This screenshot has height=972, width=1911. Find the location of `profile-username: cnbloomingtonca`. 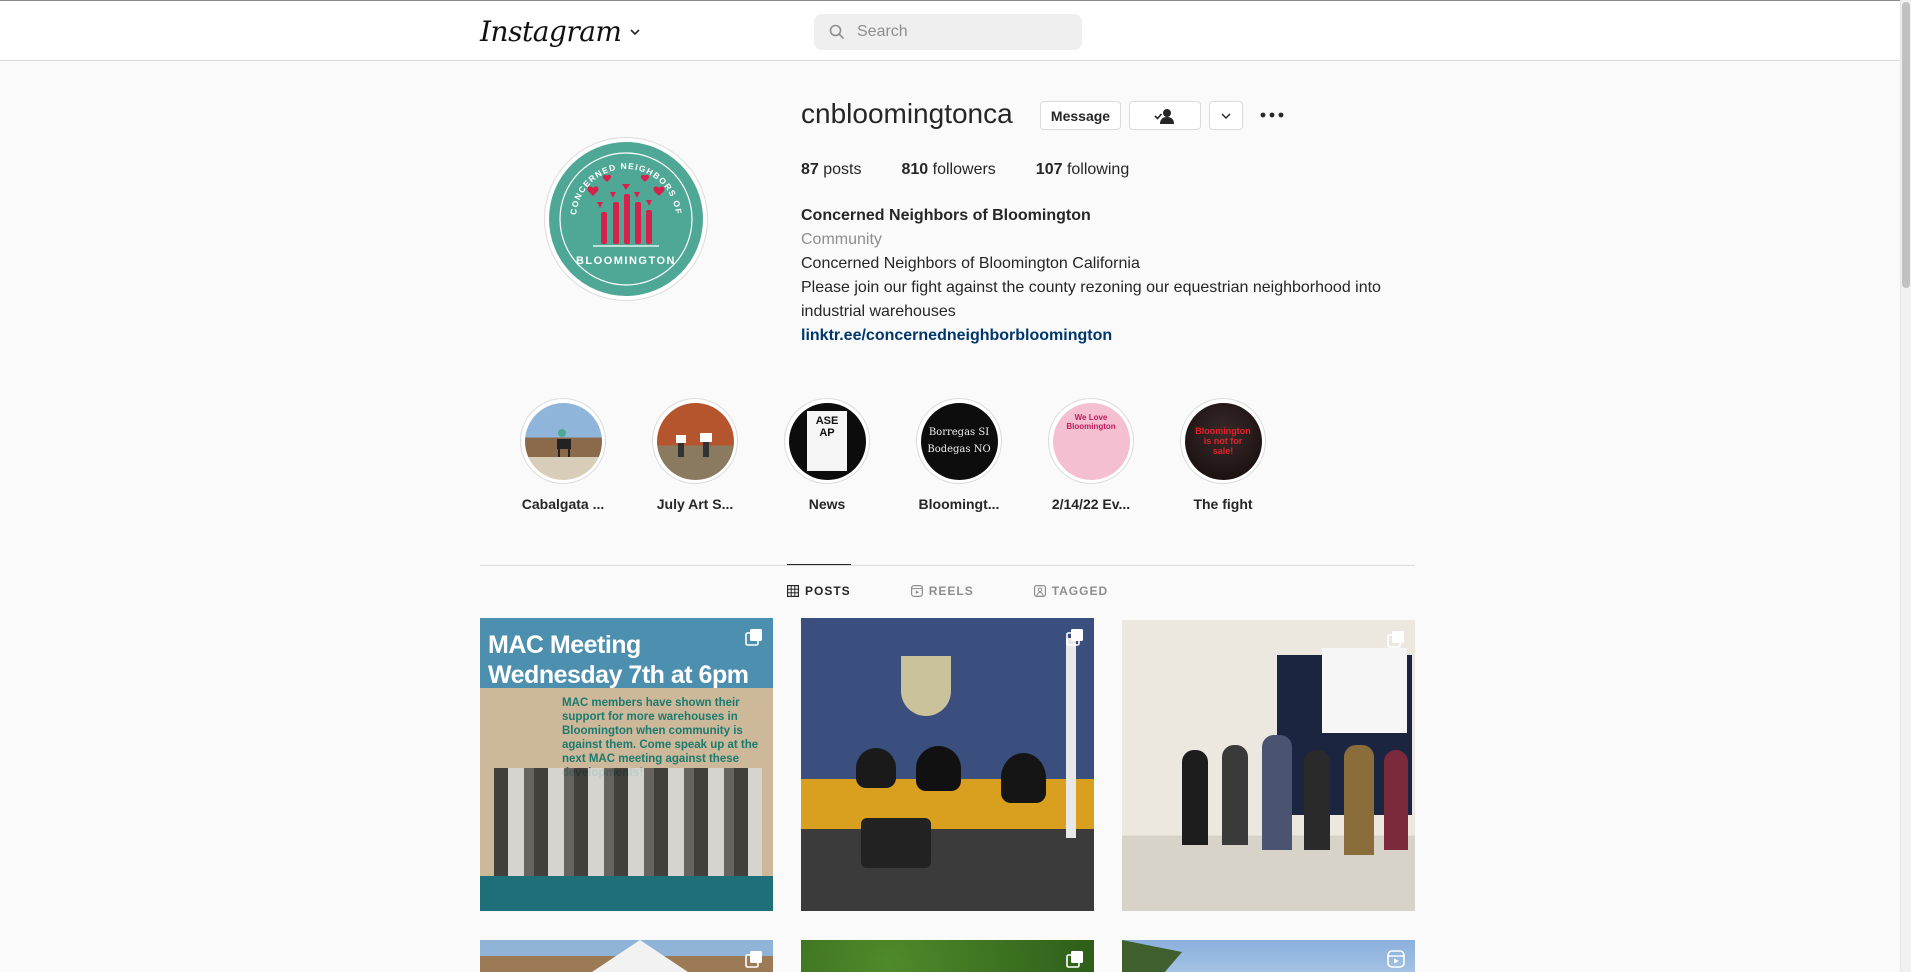

profile-username: cnbloomingtonca is located at coordinates (907, 113).